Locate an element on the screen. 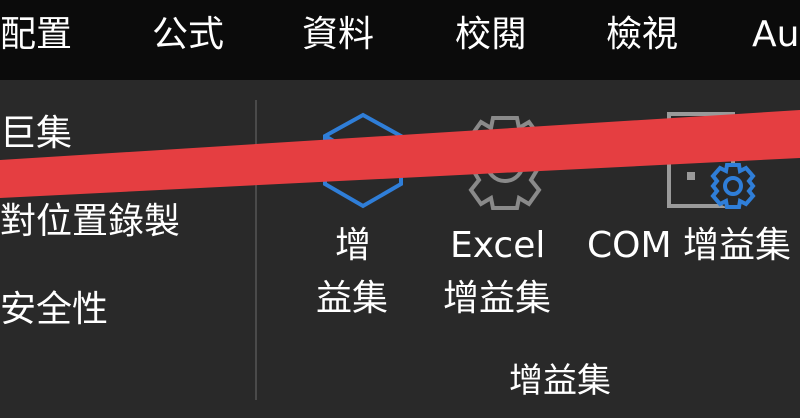 The width and height of the screenshot is (800, 418). excel-addins-button: Excel 增益集 is located at coordinates (505, 220).